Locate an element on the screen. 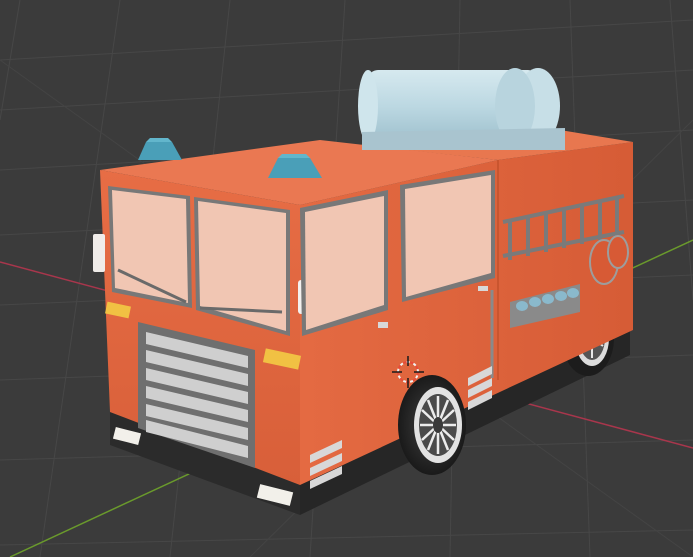  beacon-light-left is located at coordinates (160, 149).